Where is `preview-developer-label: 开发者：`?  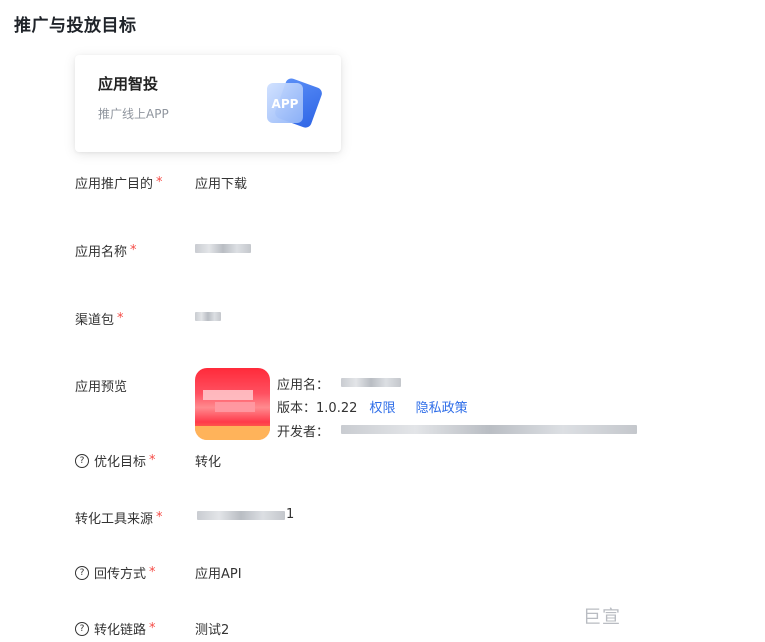
preview-developer-label: 开发者： is located at coordinates (303, 432).